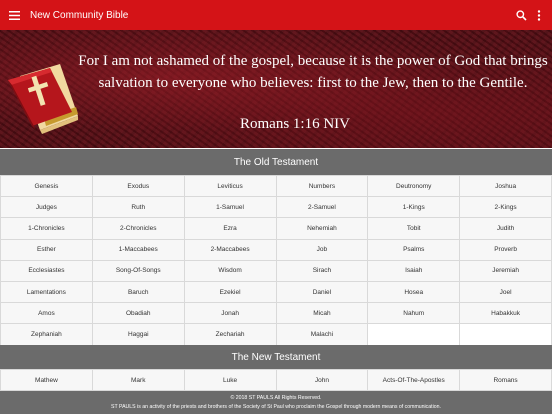  Describe the element at coordinates (138, 270) in the screenshot. I see `book-button-song-of-songs: Song-Of-Songs` at that location.